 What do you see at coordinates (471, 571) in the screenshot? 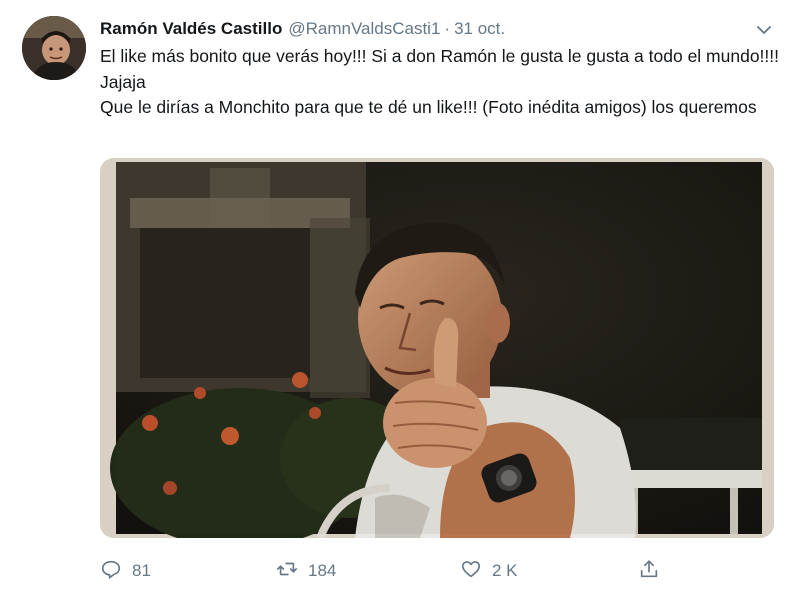
I see `heart-icon` at bounding box center [471, 571].